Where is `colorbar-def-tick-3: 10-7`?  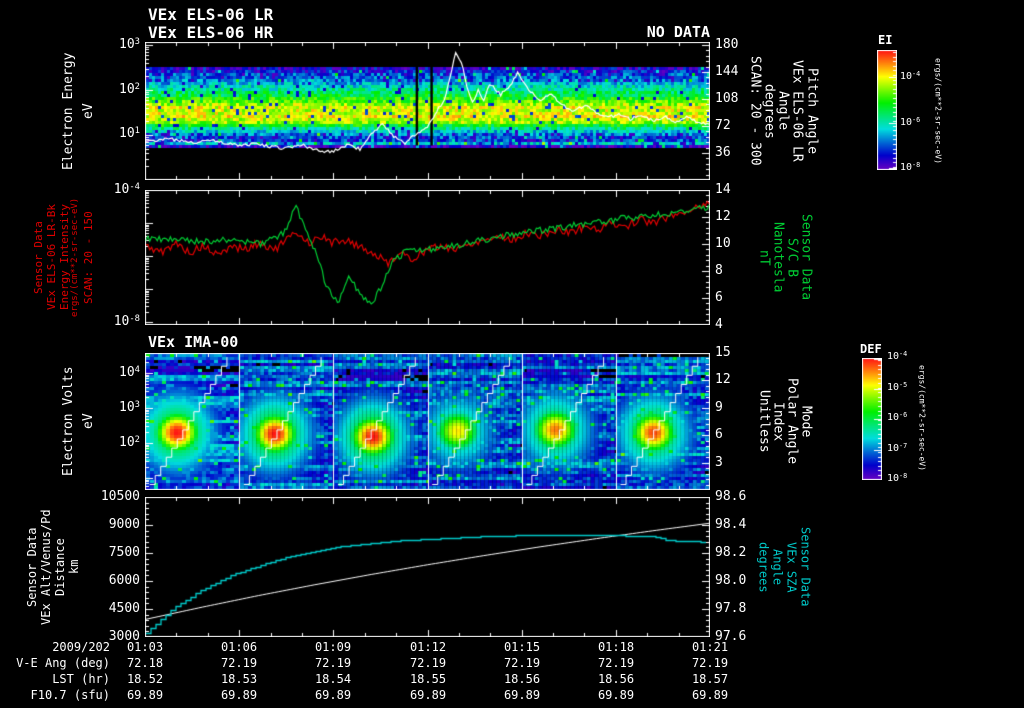 colorbar-def-tick-3: 10-7 is located at coordinates (897, 447).